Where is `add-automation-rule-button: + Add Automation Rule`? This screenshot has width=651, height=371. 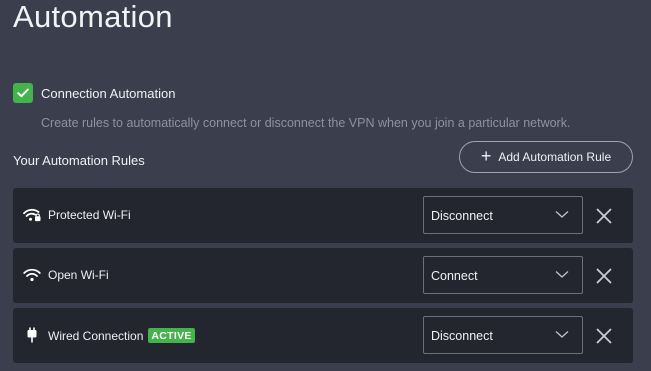
add-automation-rule-button: + Add Automation Rule is located at coordinates (546, 157).